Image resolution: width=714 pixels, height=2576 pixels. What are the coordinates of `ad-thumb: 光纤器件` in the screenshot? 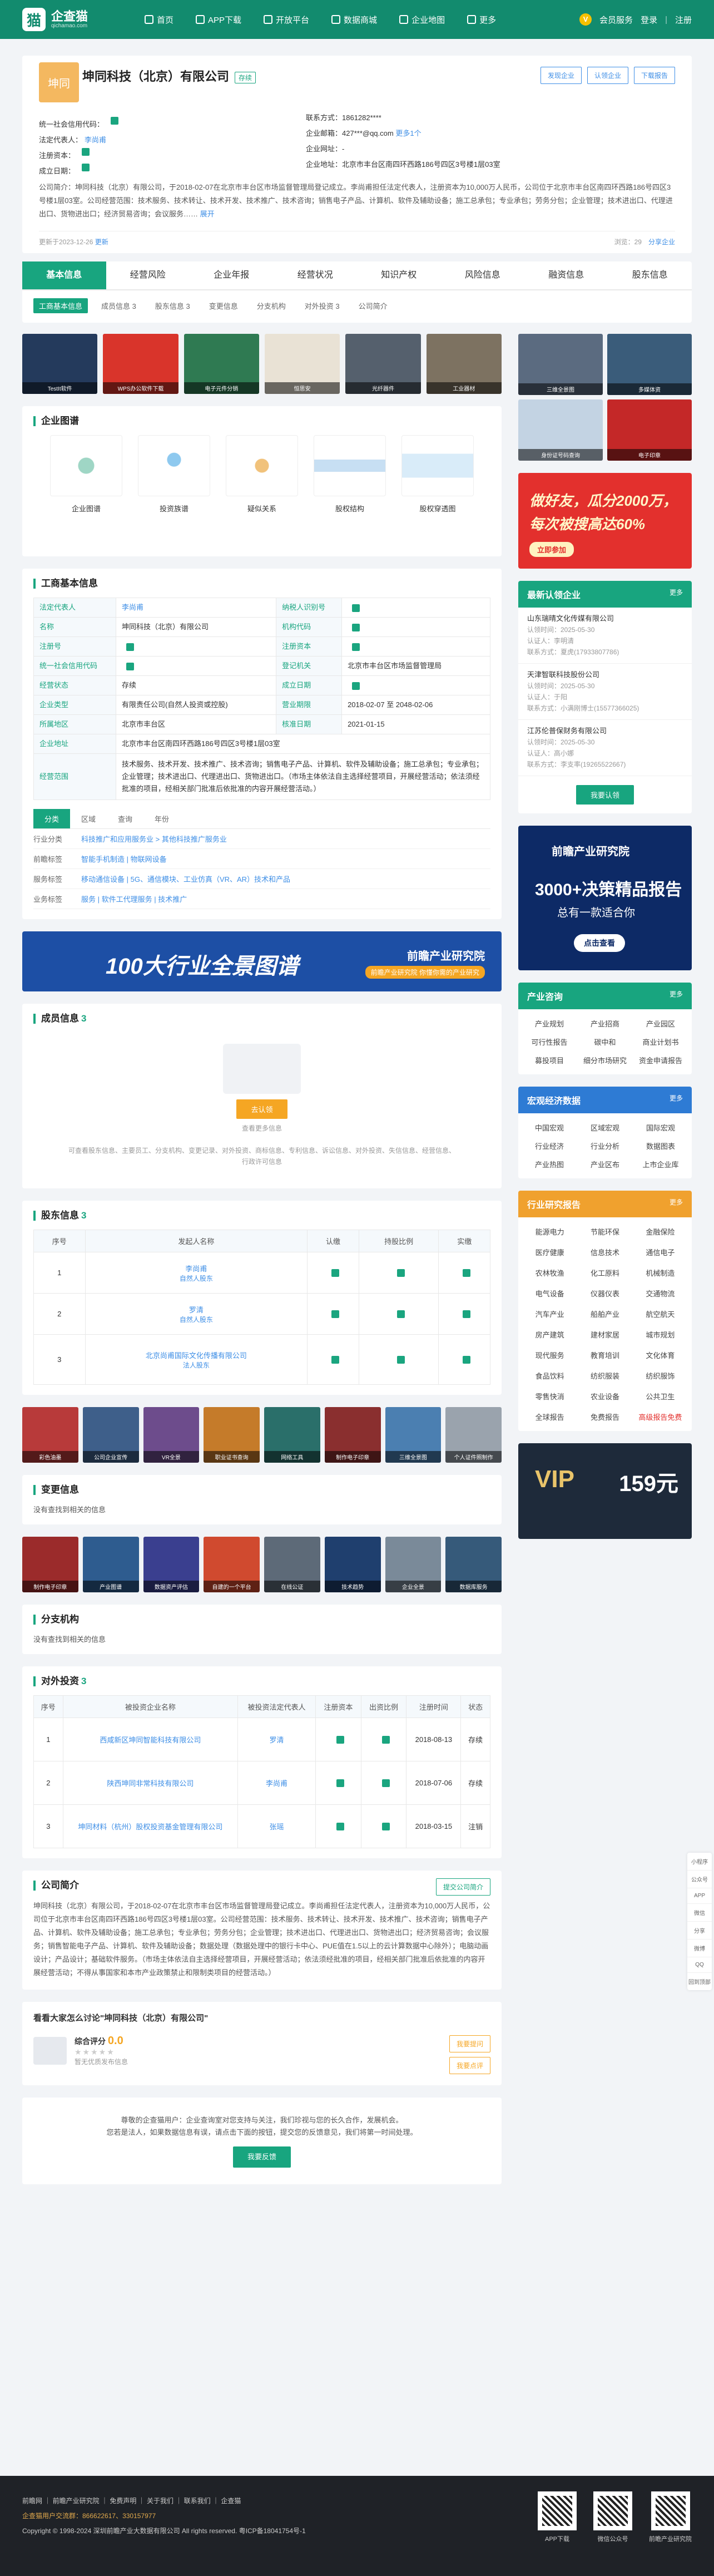 It's located at (383, 364).